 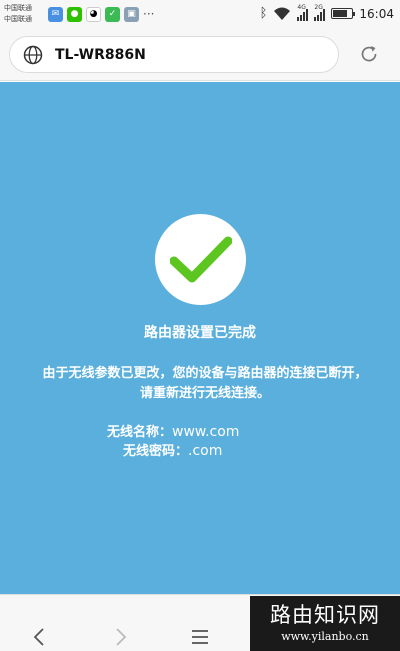 What do you see at coordinates (200, 333) in the screenshot?
I see `completion-title: 路由器设置已完成` at bounding box center [200, 333].